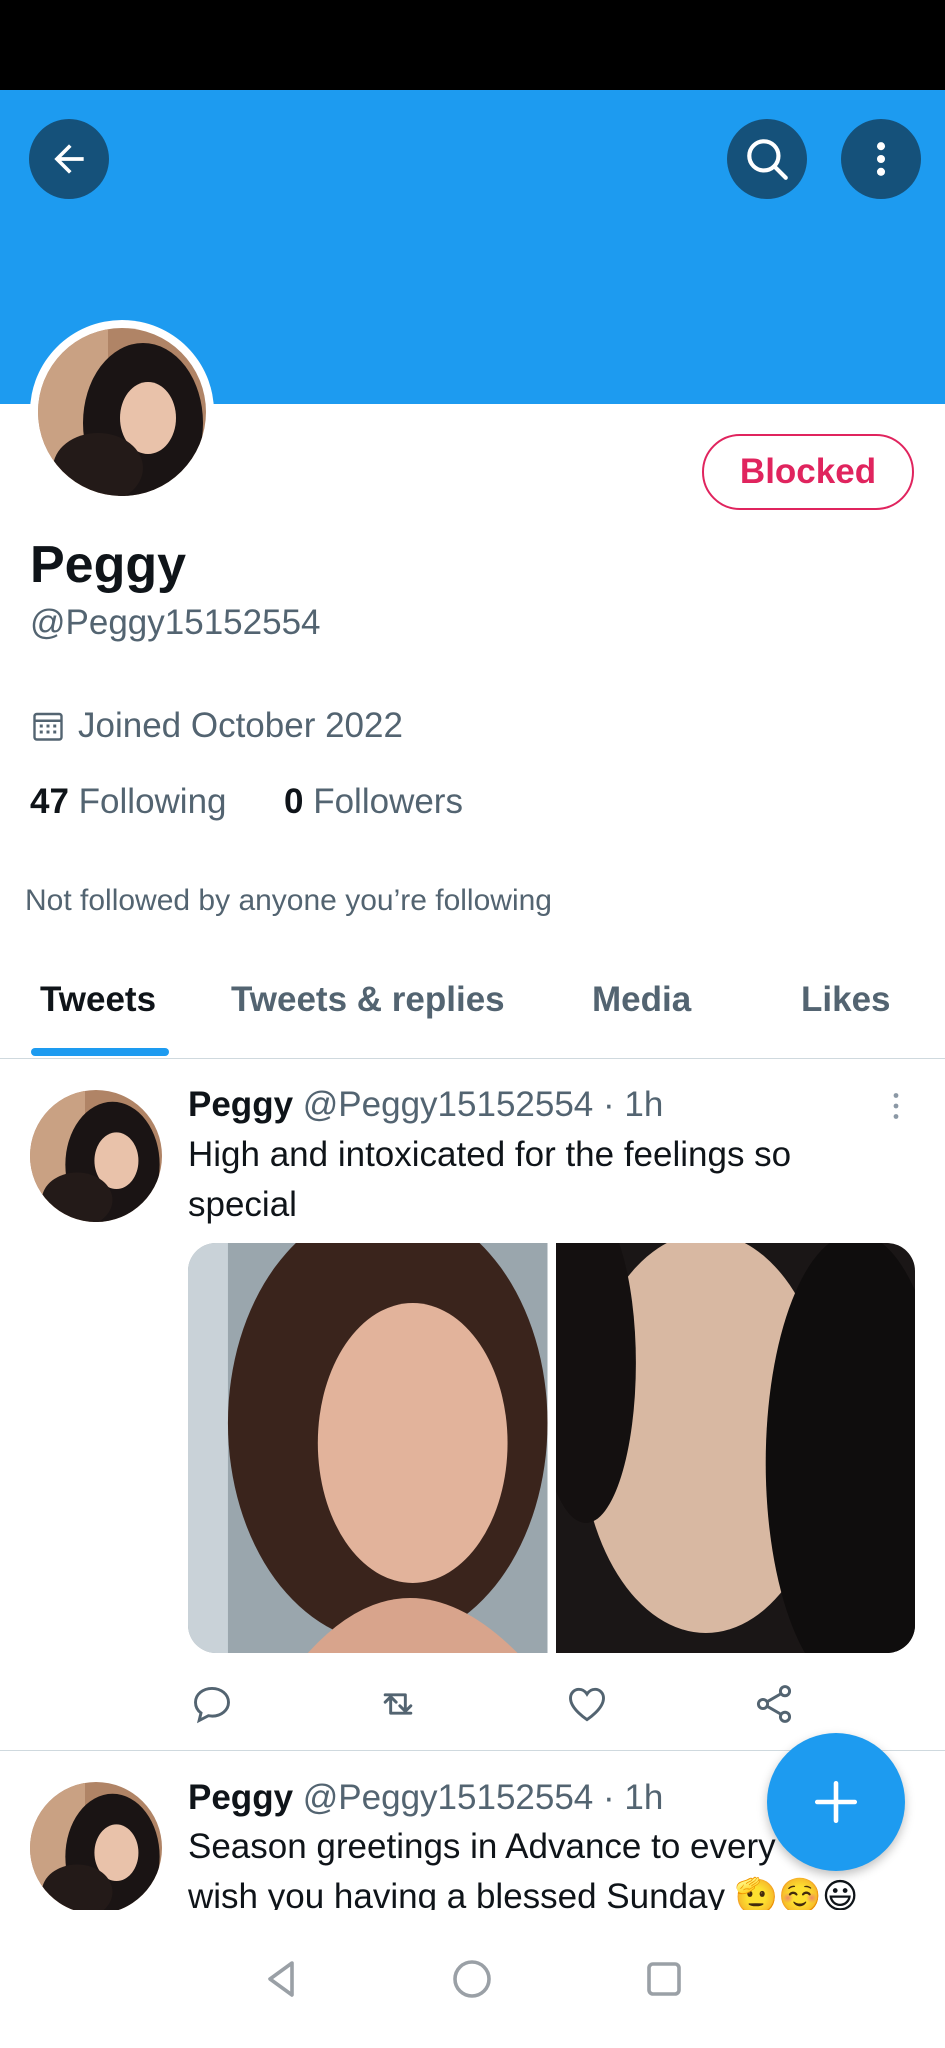  I want to click on home-circle-icon, so click(472, 1979).